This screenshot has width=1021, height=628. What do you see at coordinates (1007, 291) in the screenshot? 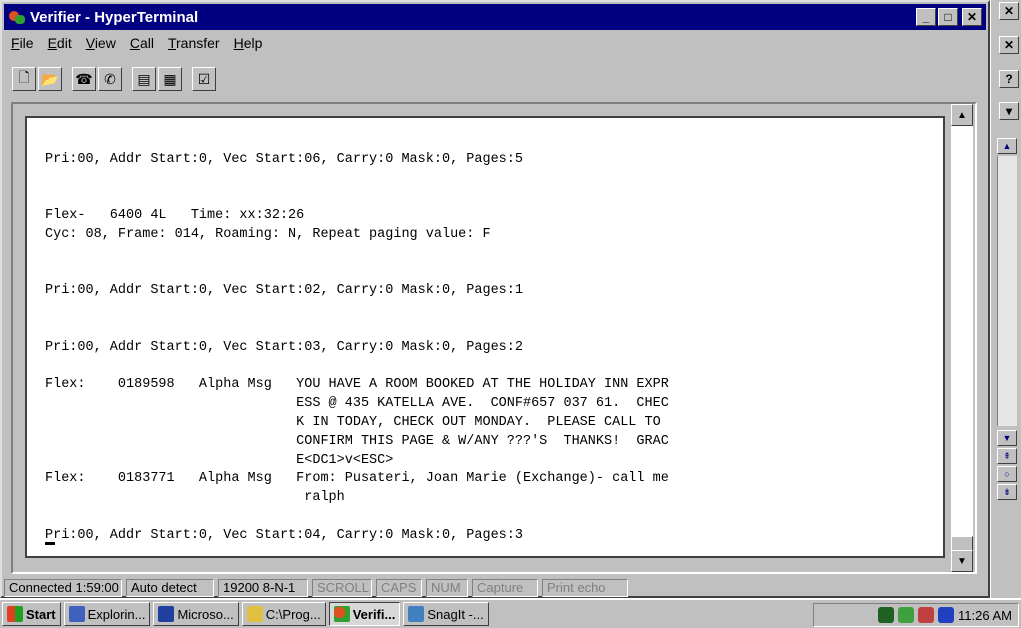
I see `background-scroll-track` at bounding box center [1007, 291].